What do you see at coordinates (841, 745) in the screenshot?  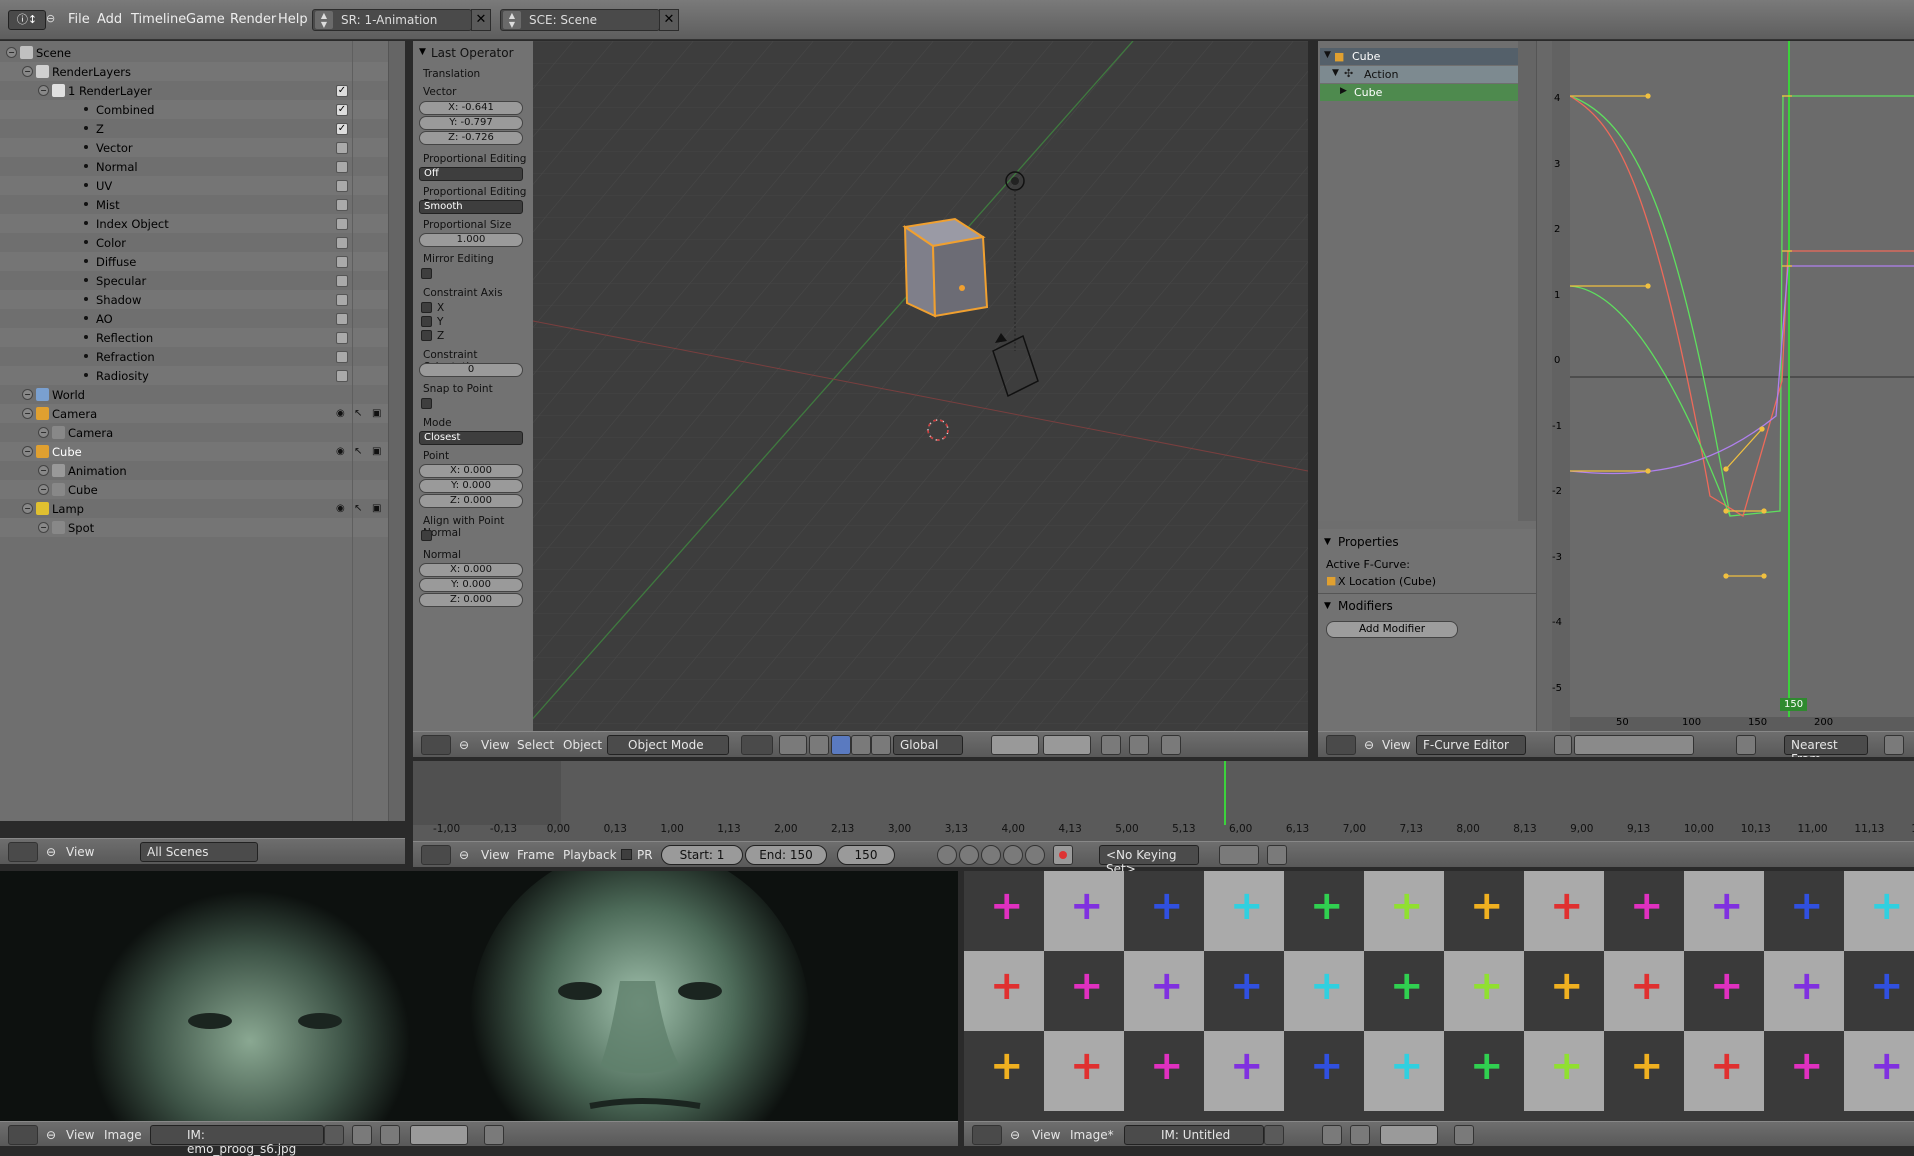 I see `translate-manip` at bounding box center [841, 745].